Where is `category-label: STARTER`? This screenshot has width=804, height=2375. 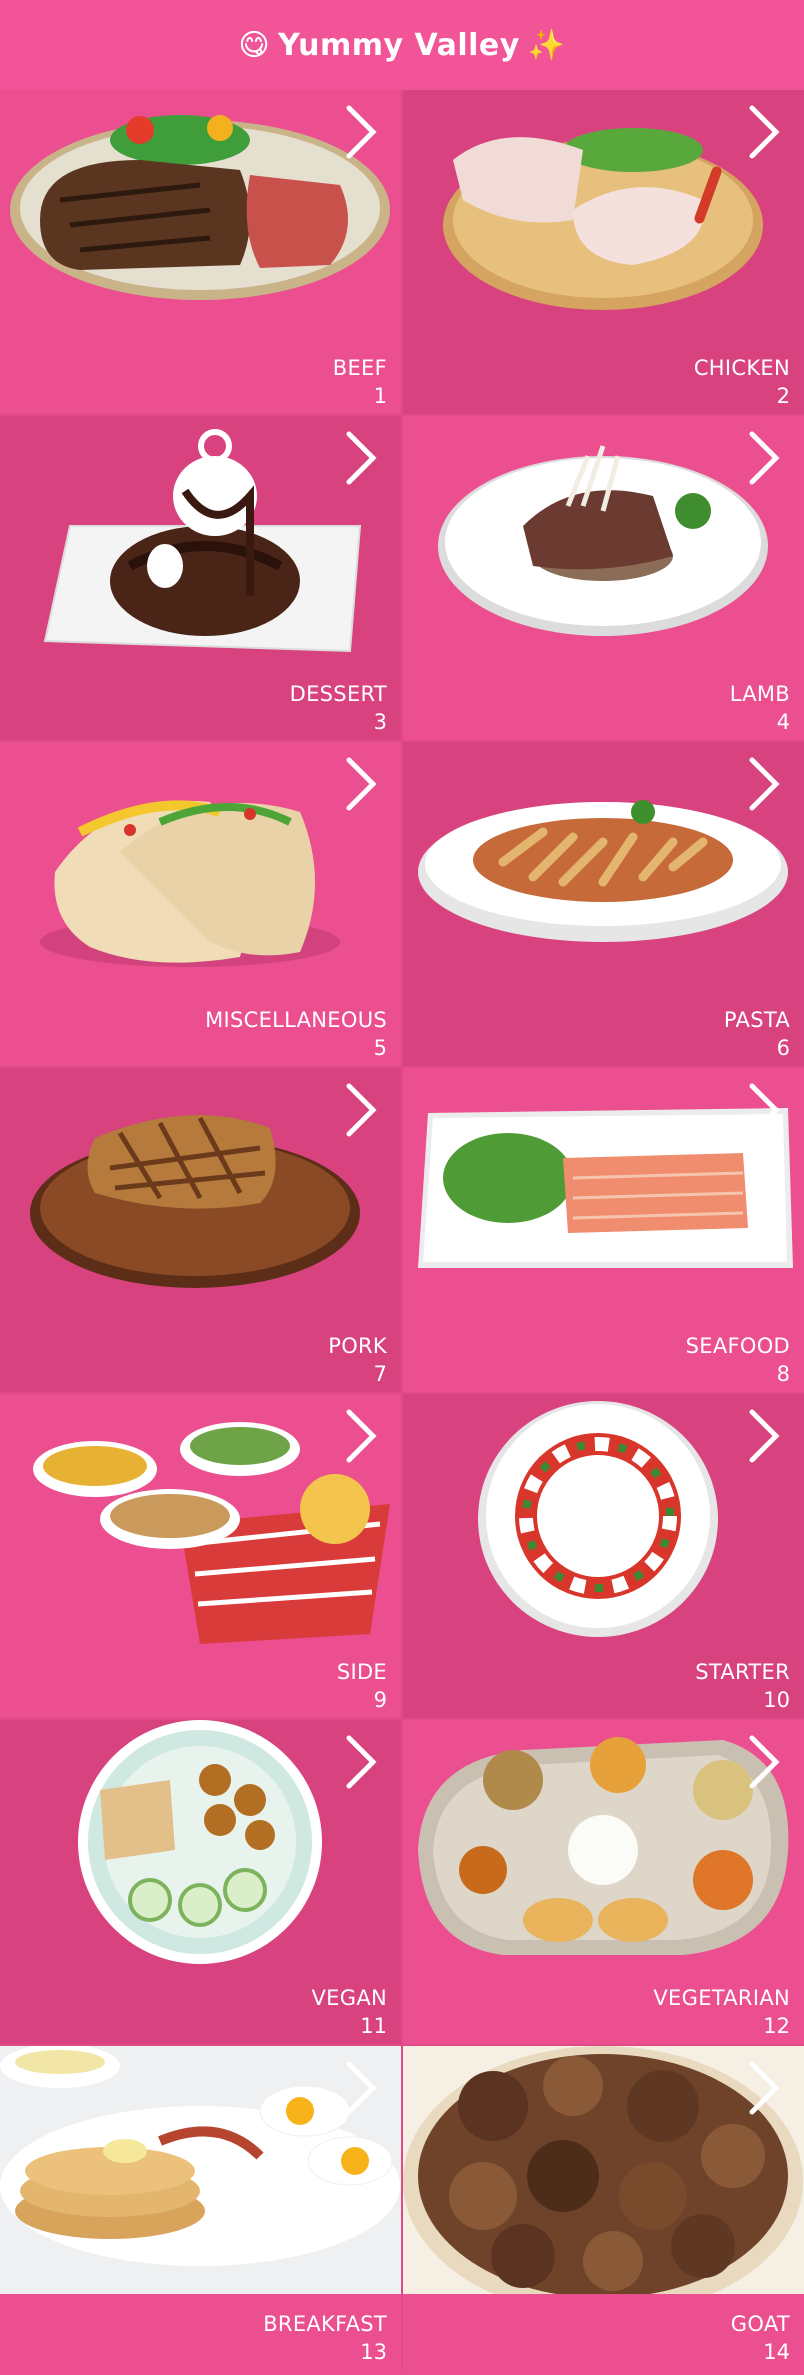
category-label: STARTER is located at coordinates (742, 1672).